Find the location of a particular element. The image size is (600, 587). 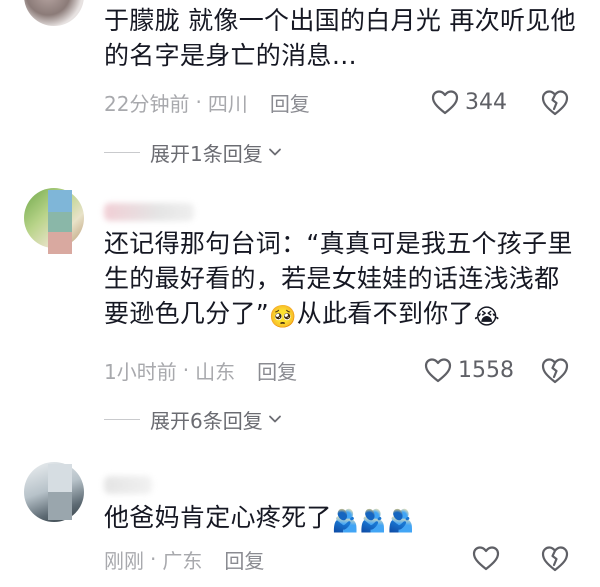

expand-replies-label: 展开1条回复 is located at coordinates (206, 153).